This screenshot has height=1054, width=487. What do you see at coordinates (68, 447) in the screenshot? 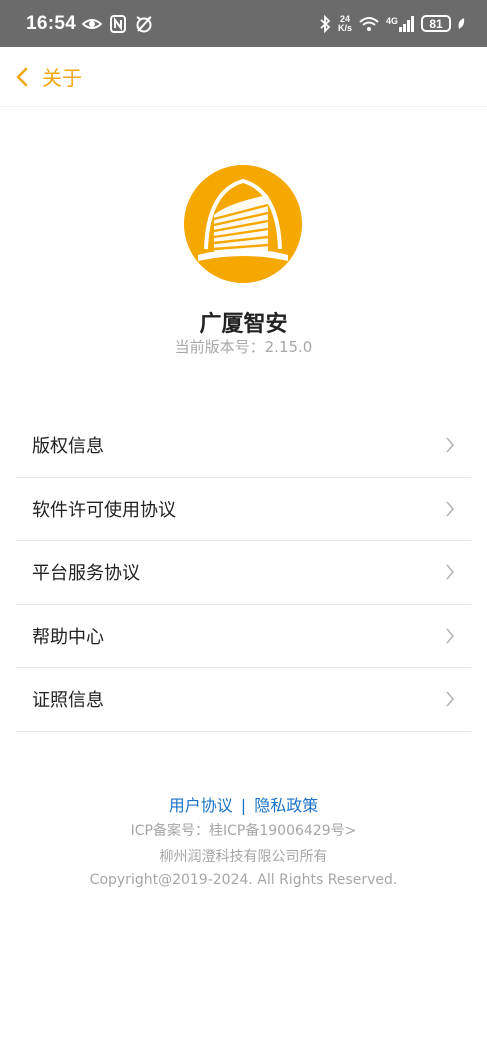
I see `menu-item-label: 版权信息` at bounding box center [68, 447].